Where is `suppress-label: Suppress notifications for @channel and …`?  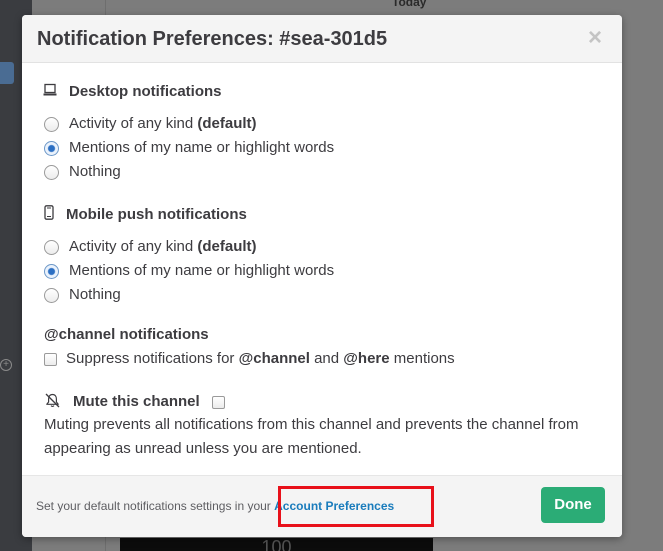 suppress-label: Suppress notifications for @channel and … is located at coordinates (260, 358).